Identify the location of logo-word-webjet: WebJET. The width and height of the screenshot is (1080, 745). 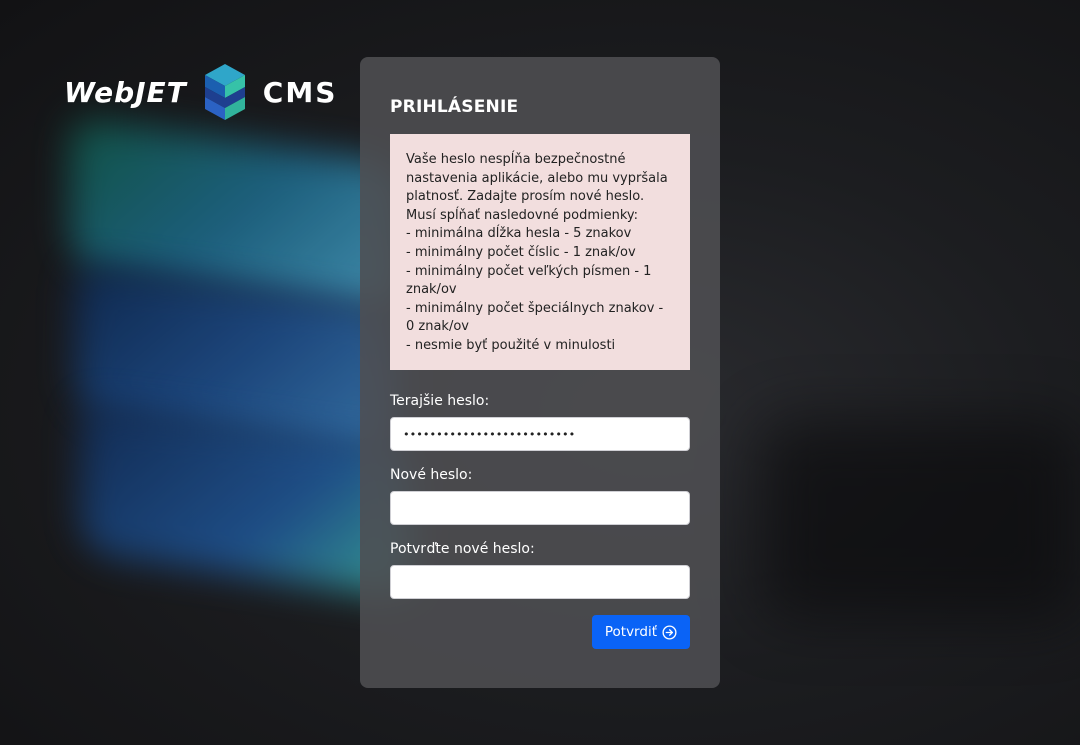
(125, 92).